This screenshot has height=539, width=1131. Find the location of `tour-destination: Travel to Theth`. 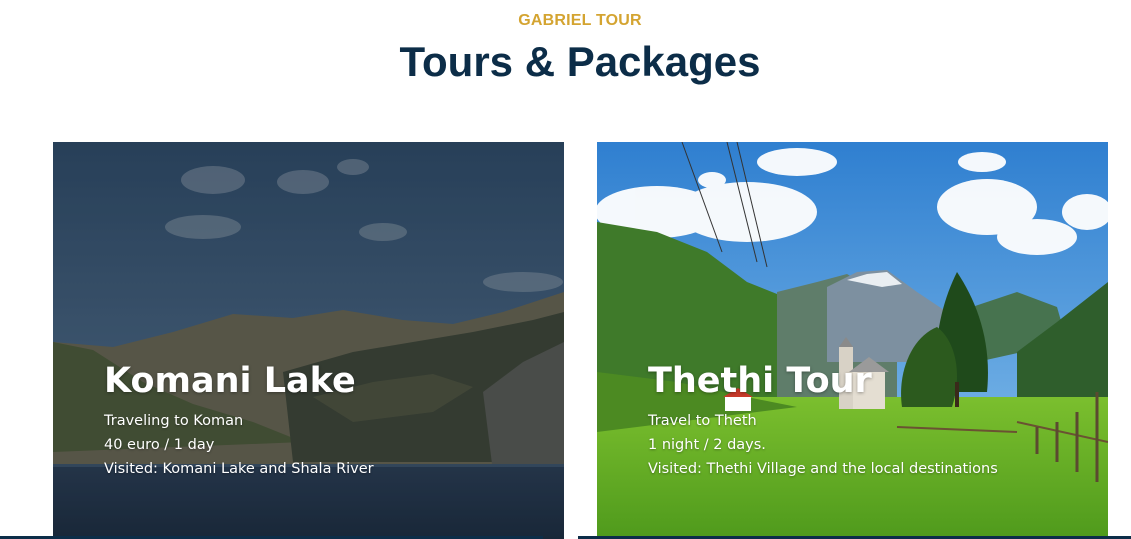

tour-destination: Travel to Theth is located at coordinates (702, 421).